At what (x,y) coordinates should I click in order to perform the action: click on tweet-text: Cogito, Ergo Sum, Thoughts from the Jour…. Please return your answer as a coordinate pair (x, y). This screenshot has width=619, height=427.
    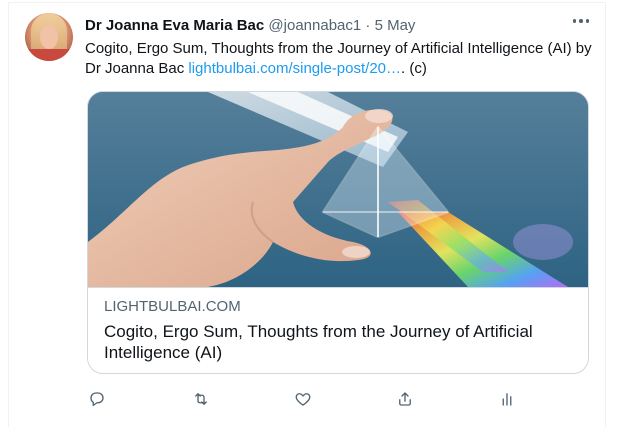
    Looking at the image, I should click on (341, 59).